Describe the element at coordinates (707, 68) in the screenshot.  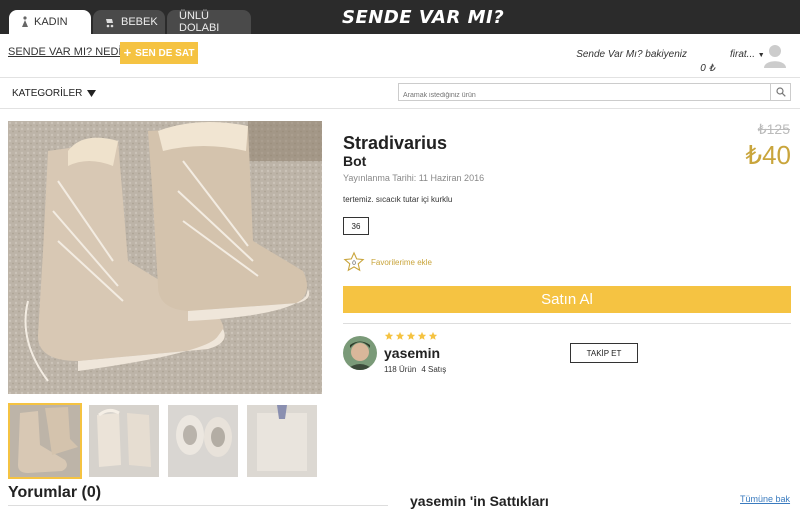
I see `balance-value: 0 ₺` at that location.